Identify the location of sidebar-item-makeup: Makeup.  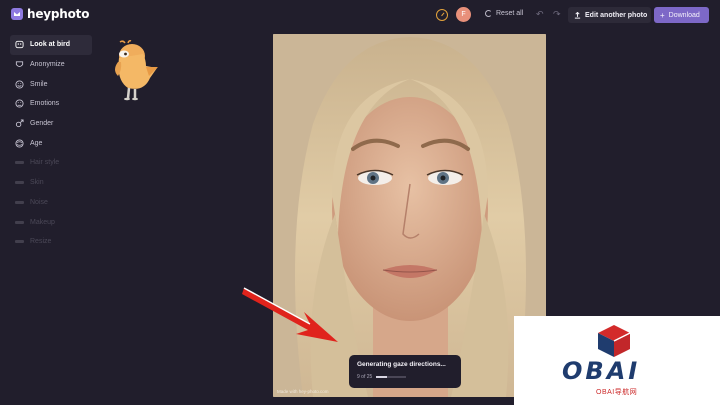
(51, 222).